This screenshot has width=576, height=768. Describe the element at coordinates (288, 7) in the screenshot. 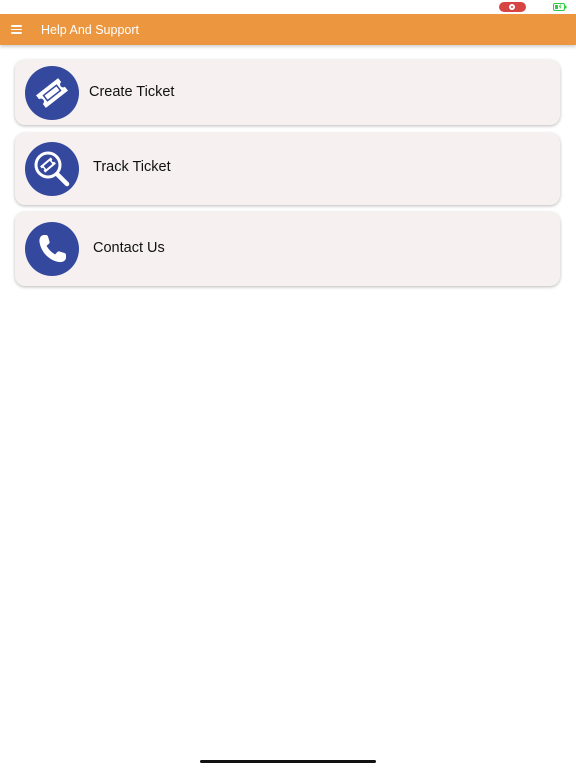

I see `status-bar` at that location.